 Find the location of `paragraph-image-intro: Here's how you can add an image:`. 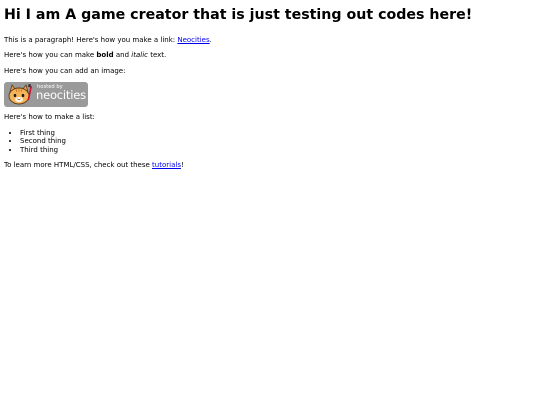

paragraph-image-intro: Here's how you can add an image: is located at coordinates (65, 70).